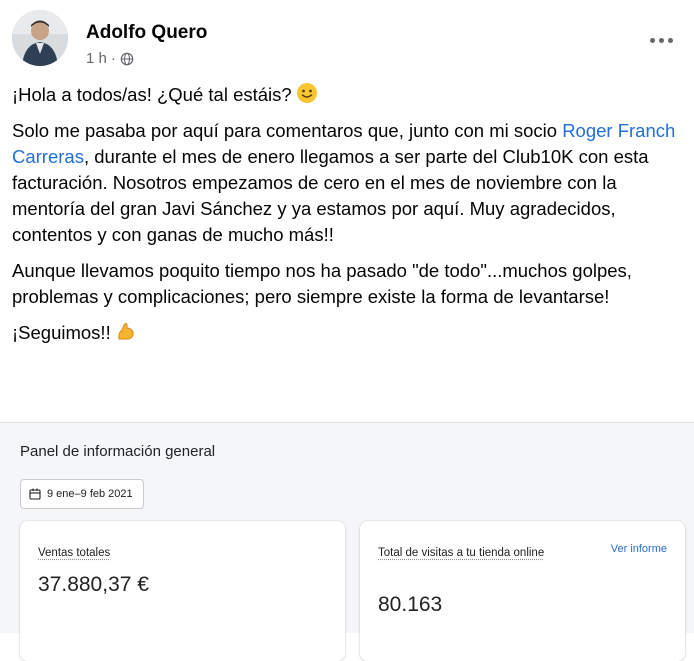  I want to click on date-range-label: 9 ene–9 feb 2021, so click(90, 494).